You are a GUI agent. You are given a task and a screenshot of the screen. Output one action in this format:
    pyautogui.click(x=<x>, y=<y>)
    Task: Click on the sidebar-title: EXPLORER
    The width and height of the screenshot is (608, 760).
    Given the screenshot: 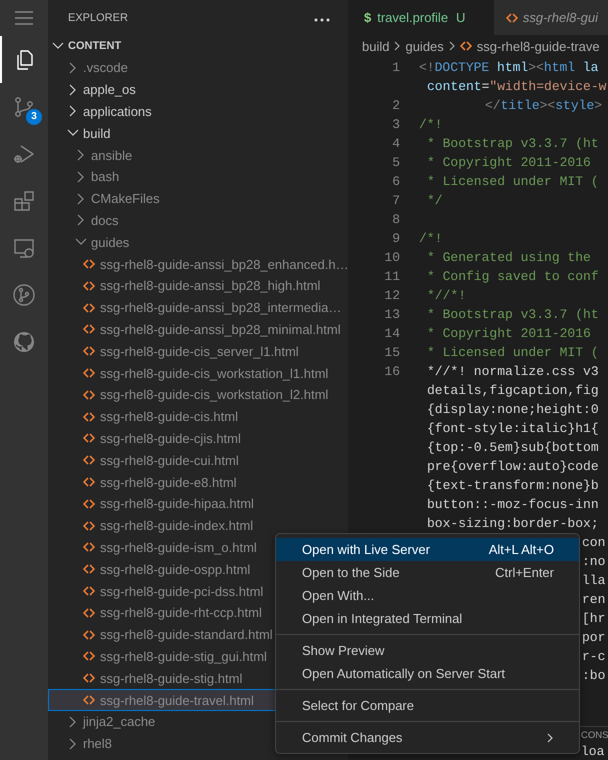 What is the action you would take?
    pyautogui.click(x=98, y=18)
    